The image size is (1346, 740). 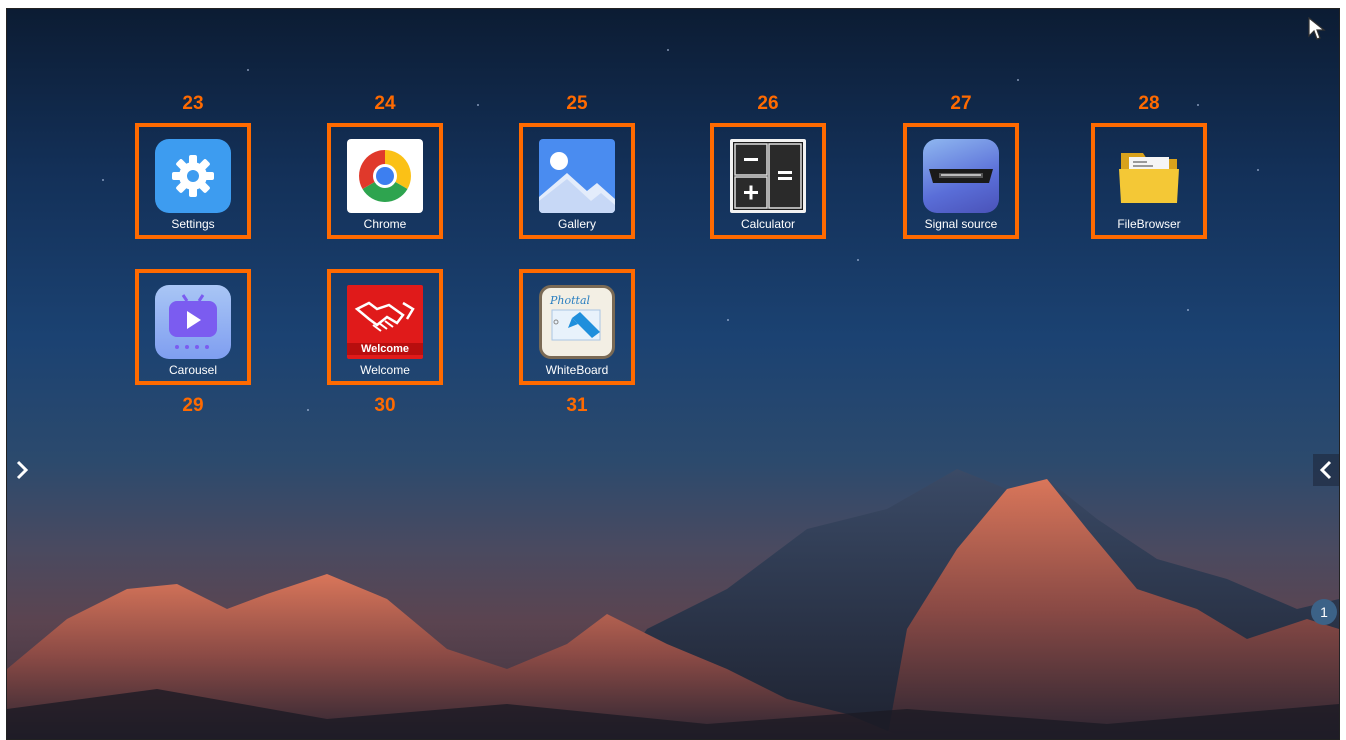 What do you see at coordinates (385, 405) in the screenshot?
I see `app-number-label: 30` at bounding box center [385, 405].